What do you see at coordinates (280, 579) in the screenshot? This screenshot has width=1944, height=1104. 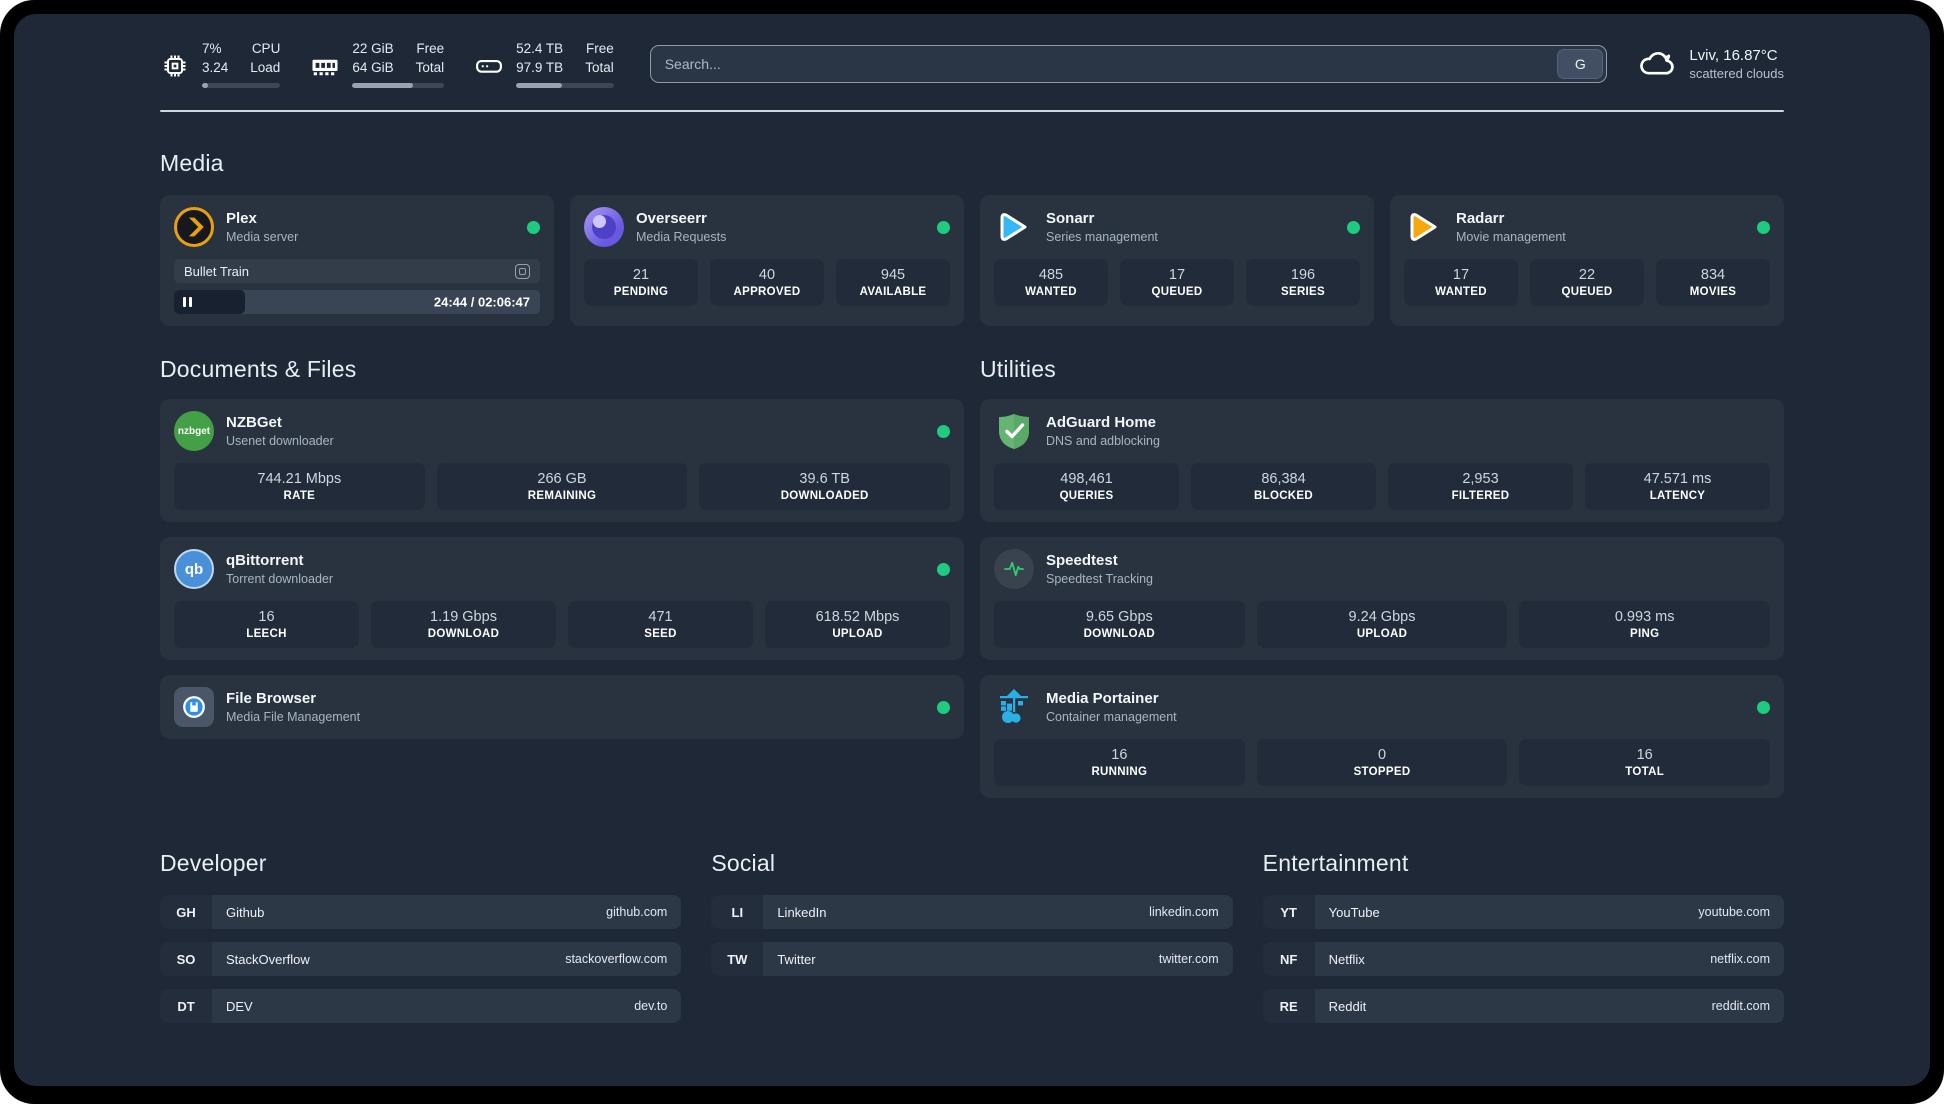 I see `app-description: Torrent downloader` at bounding box center [280, 579].